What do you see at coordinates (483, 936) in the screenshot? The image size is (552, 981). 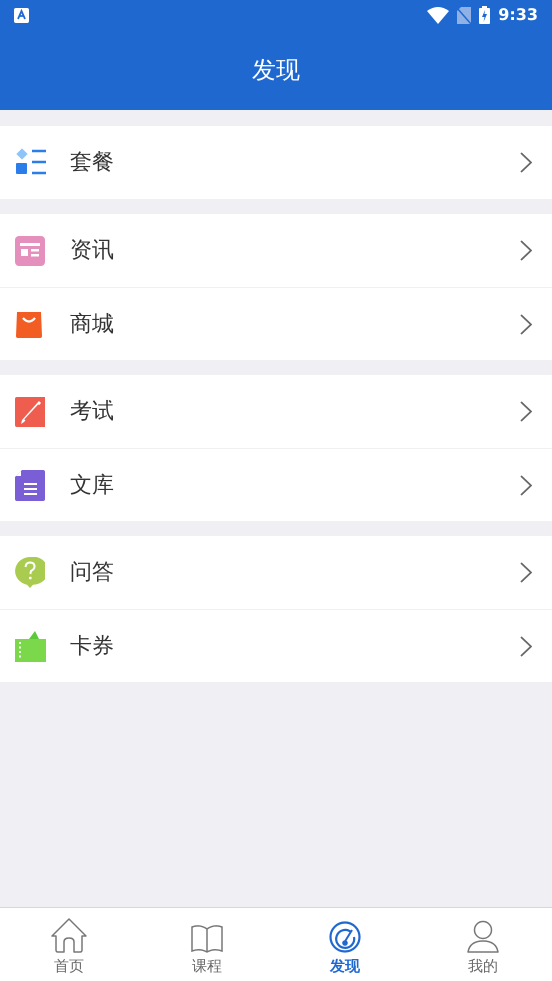 I see `person-icon` at bounding box center [483, 936].